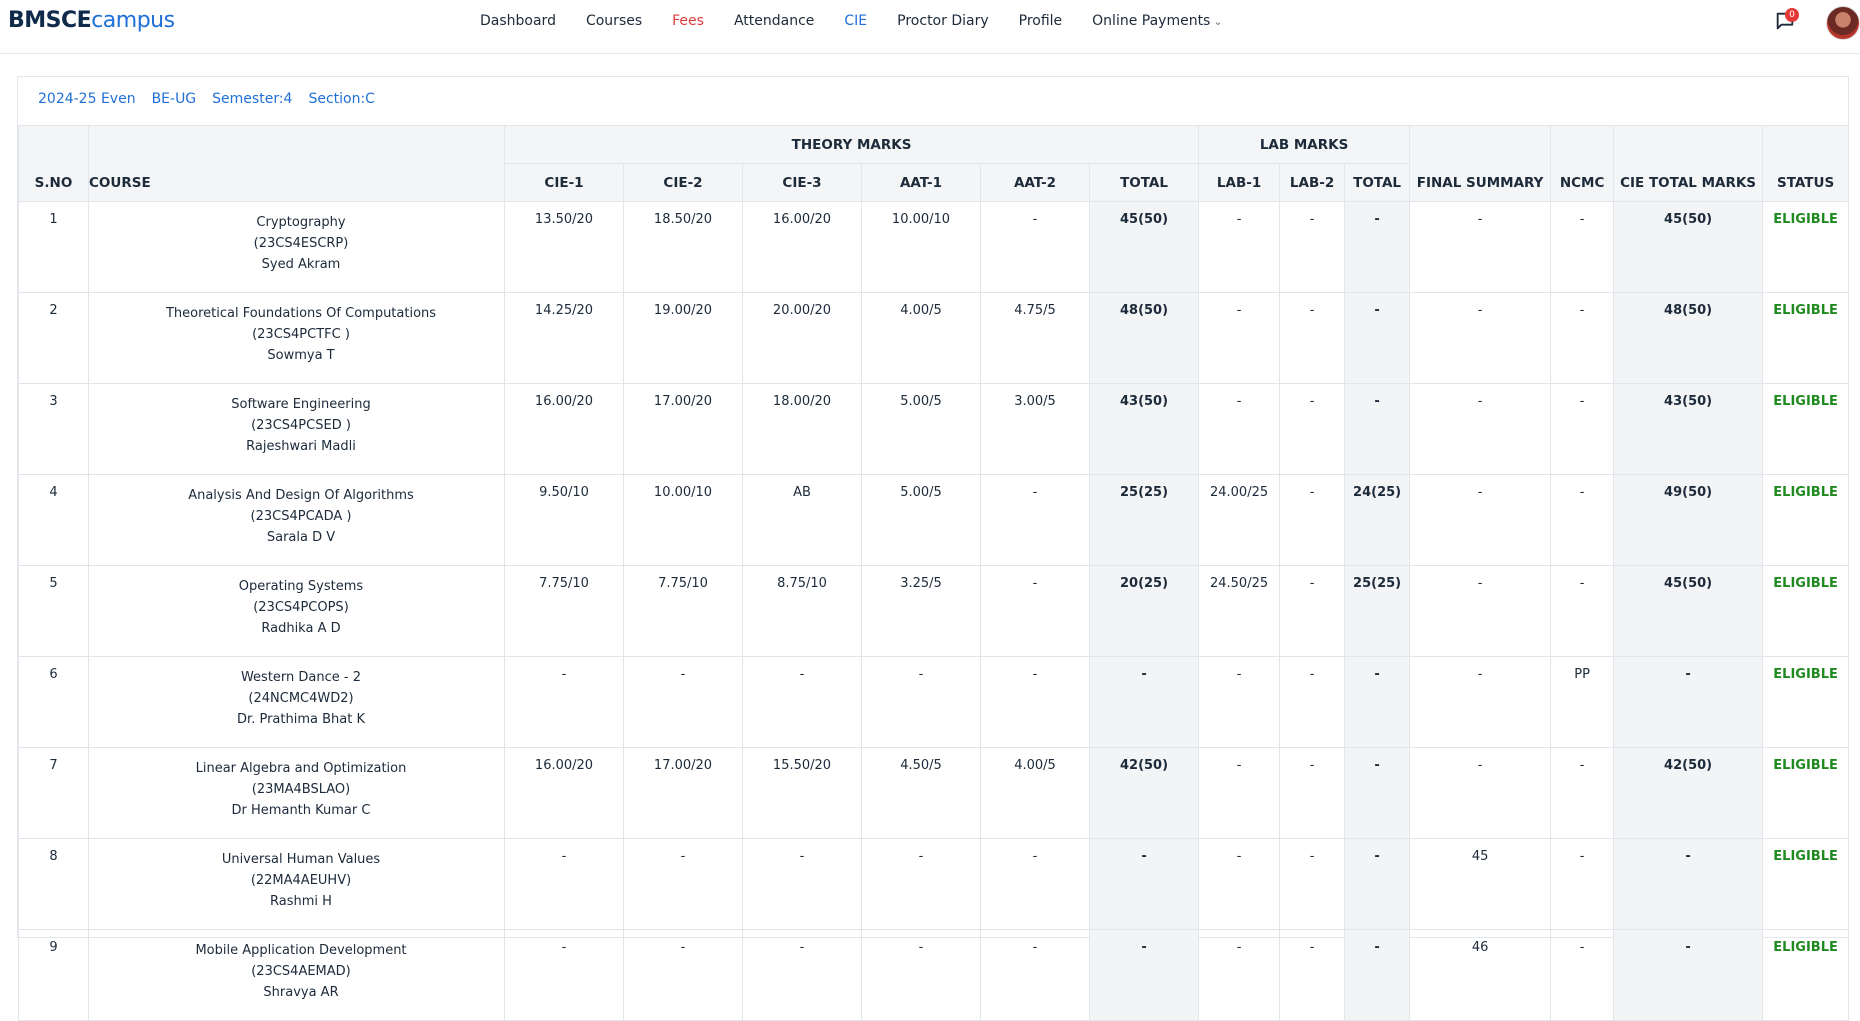  Describe the element at coordinates (301, 222) in the screenshot. I see `course-name: Cryptography` at that location.